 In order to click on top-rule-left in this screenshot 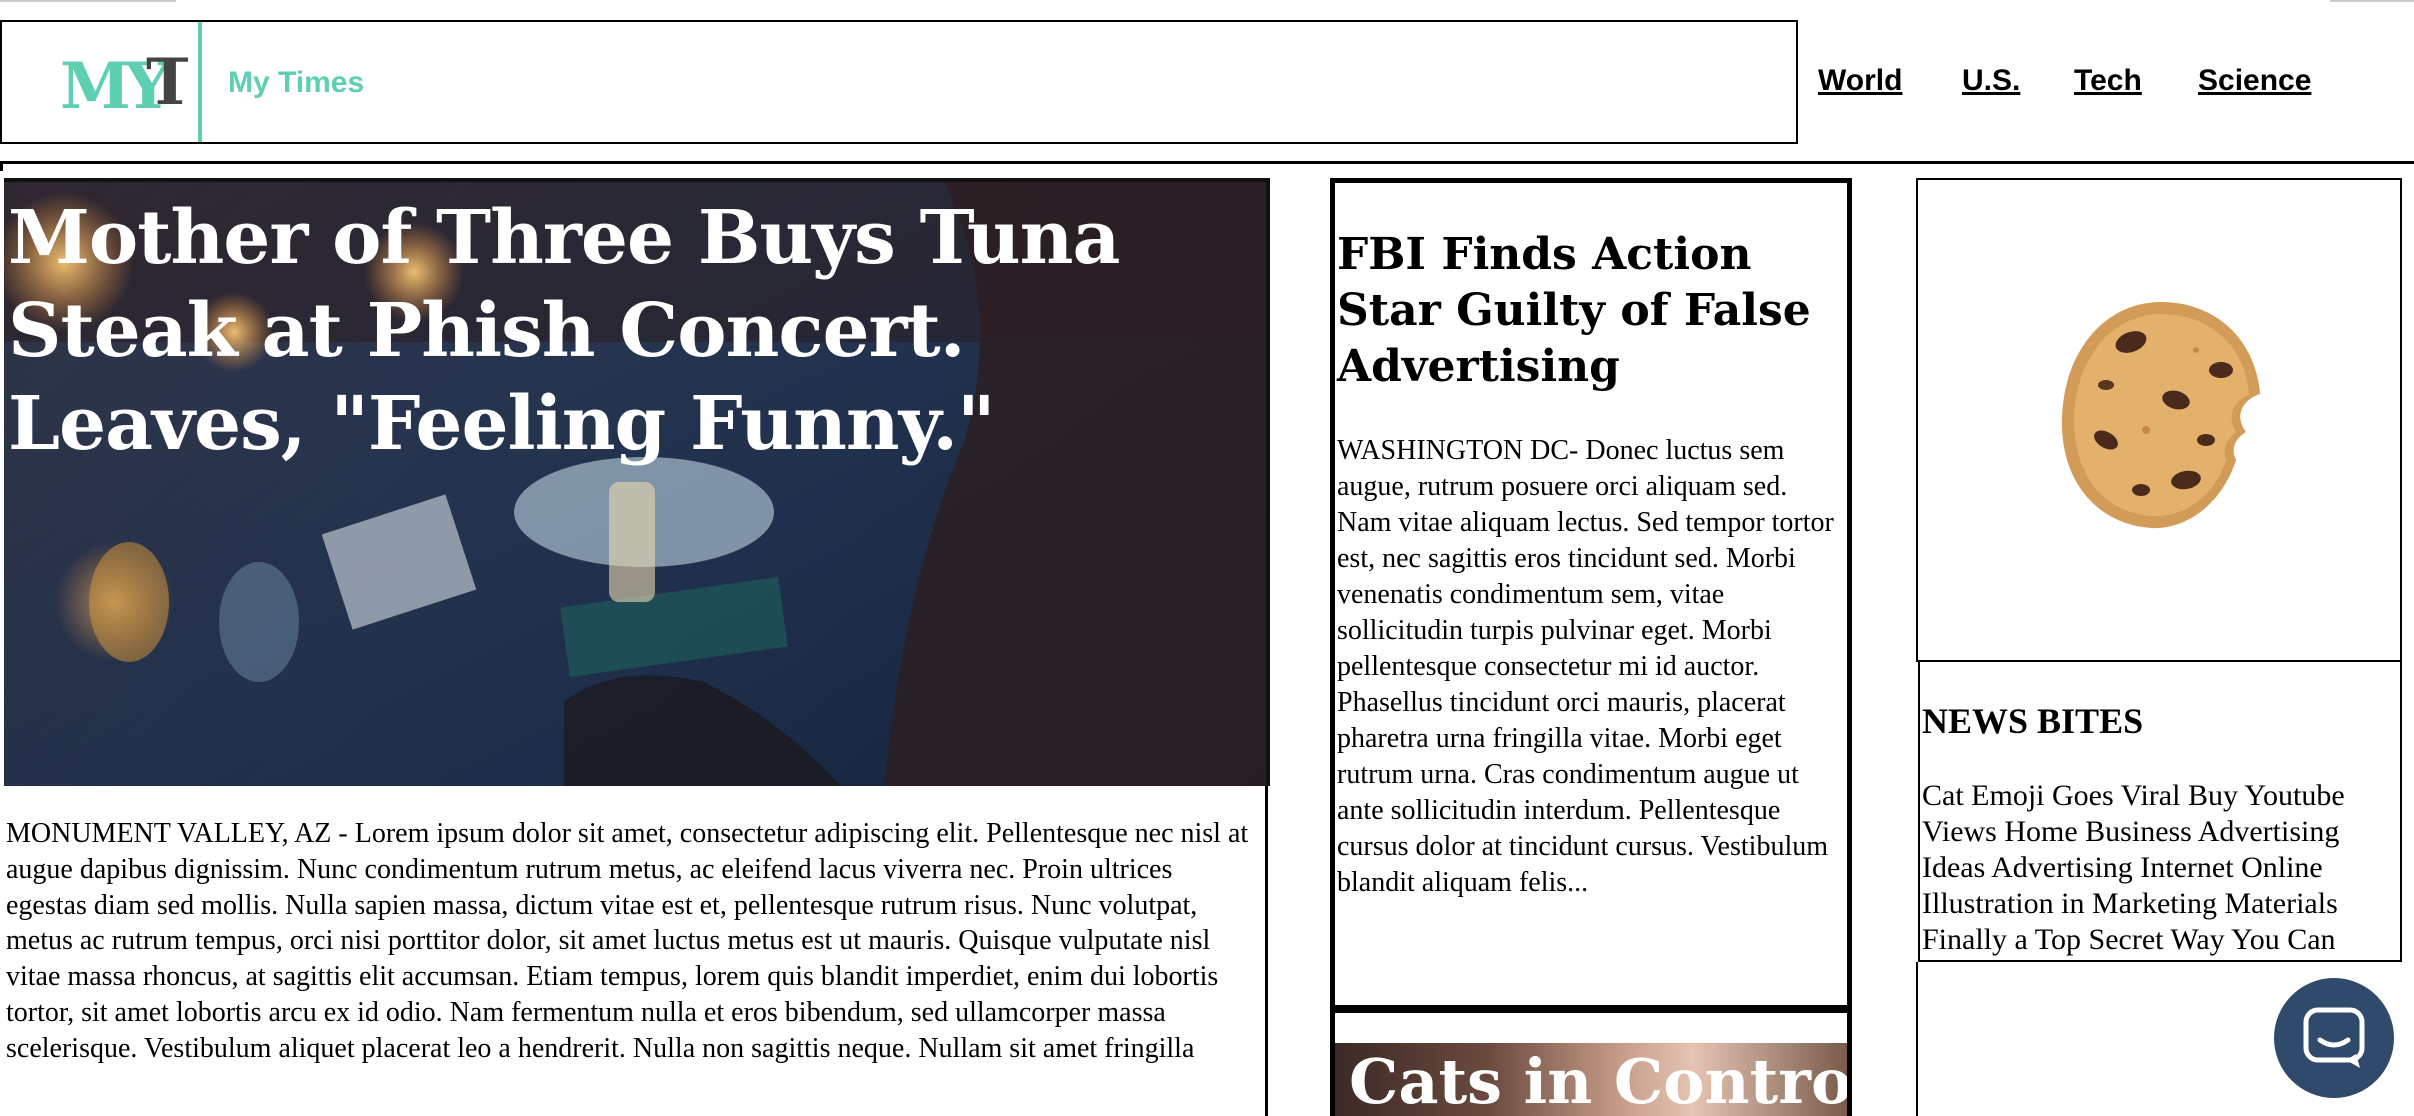, I will do `click(88, 1)`.